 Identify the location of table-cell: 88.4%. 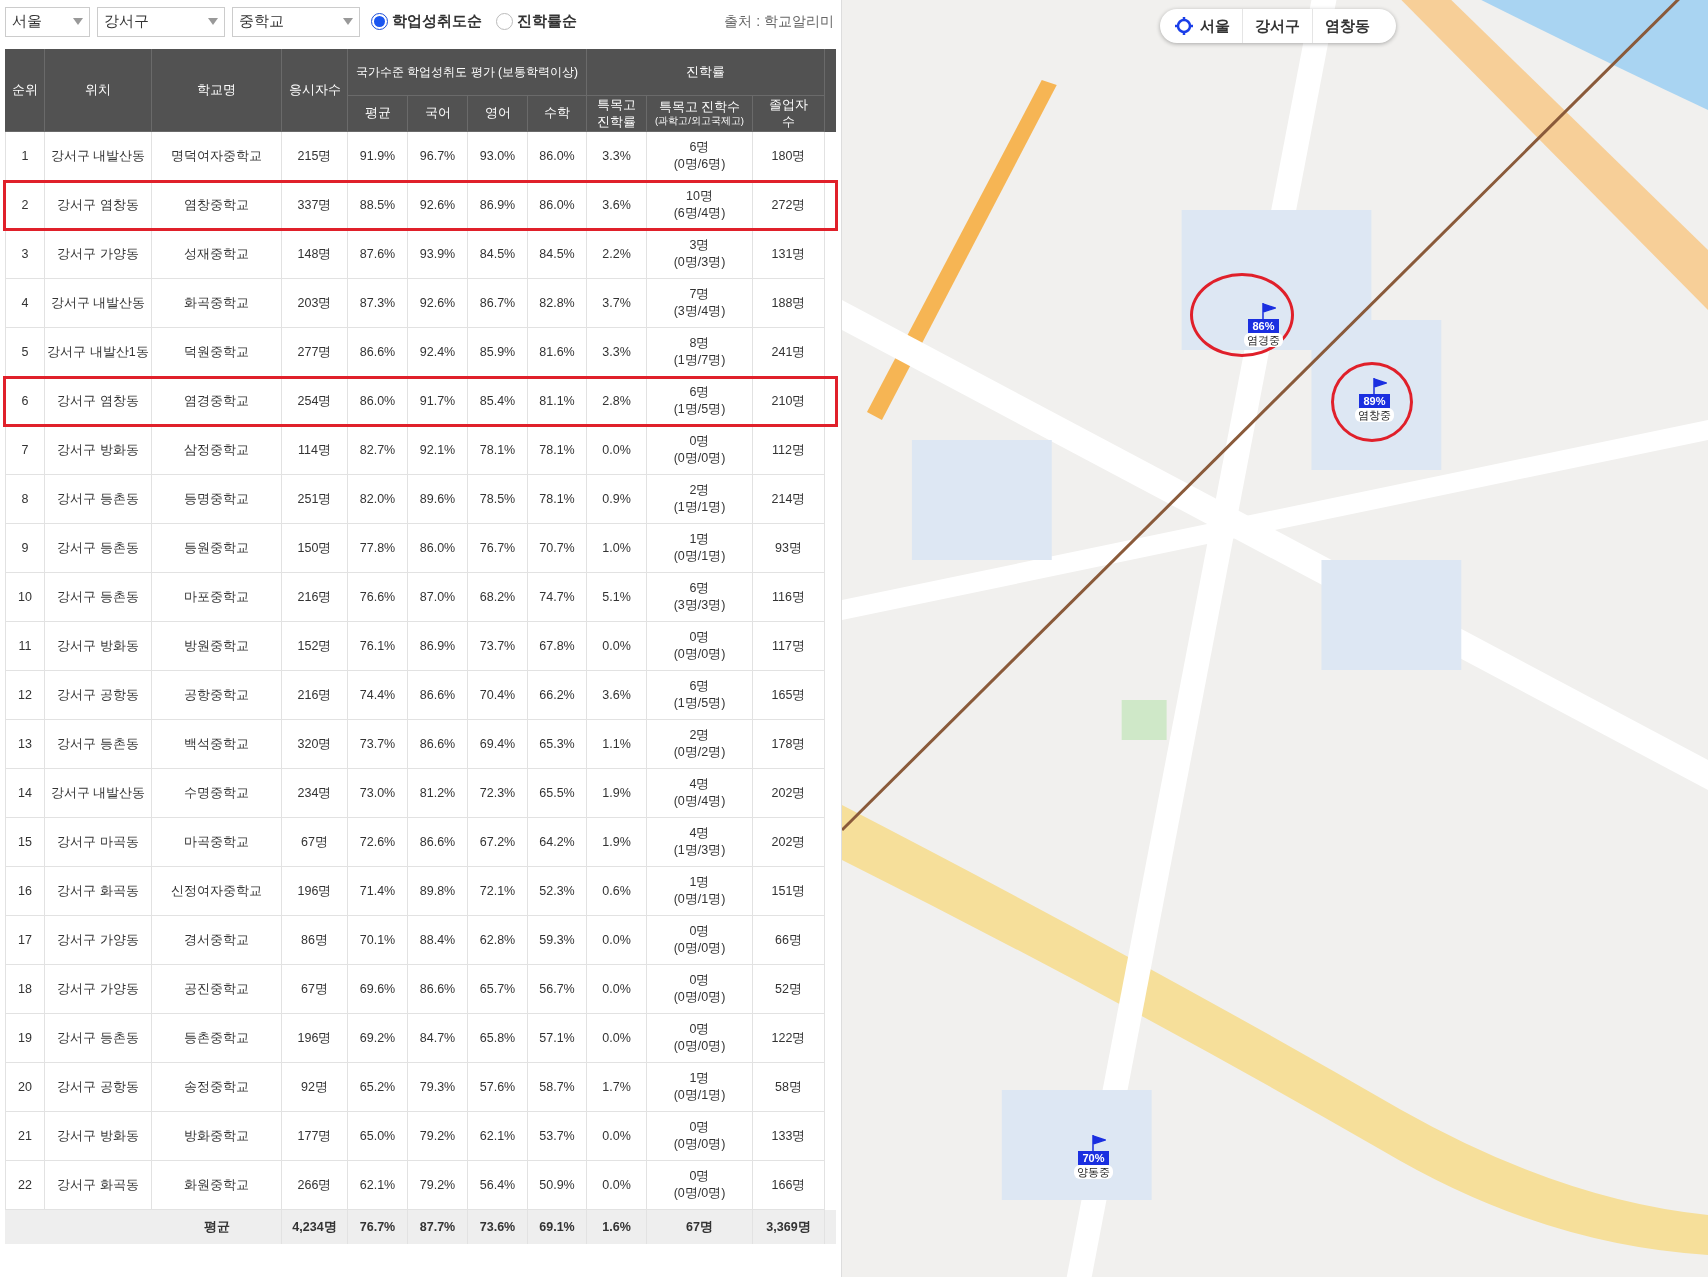
(438, 940).